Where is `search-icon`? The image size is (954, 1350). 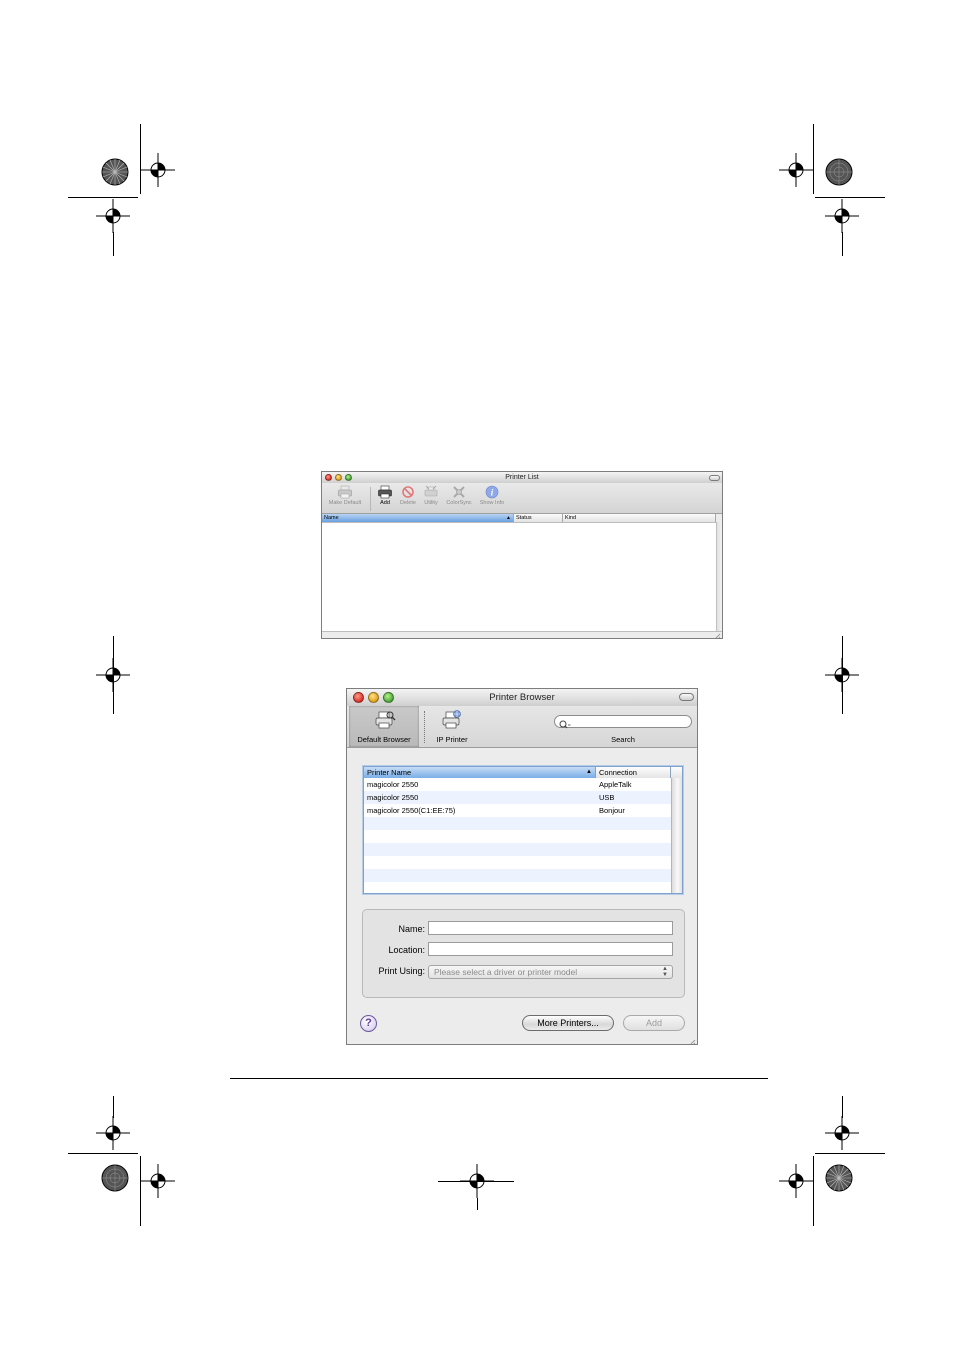
search-icon is located at coordinates (565, 726).